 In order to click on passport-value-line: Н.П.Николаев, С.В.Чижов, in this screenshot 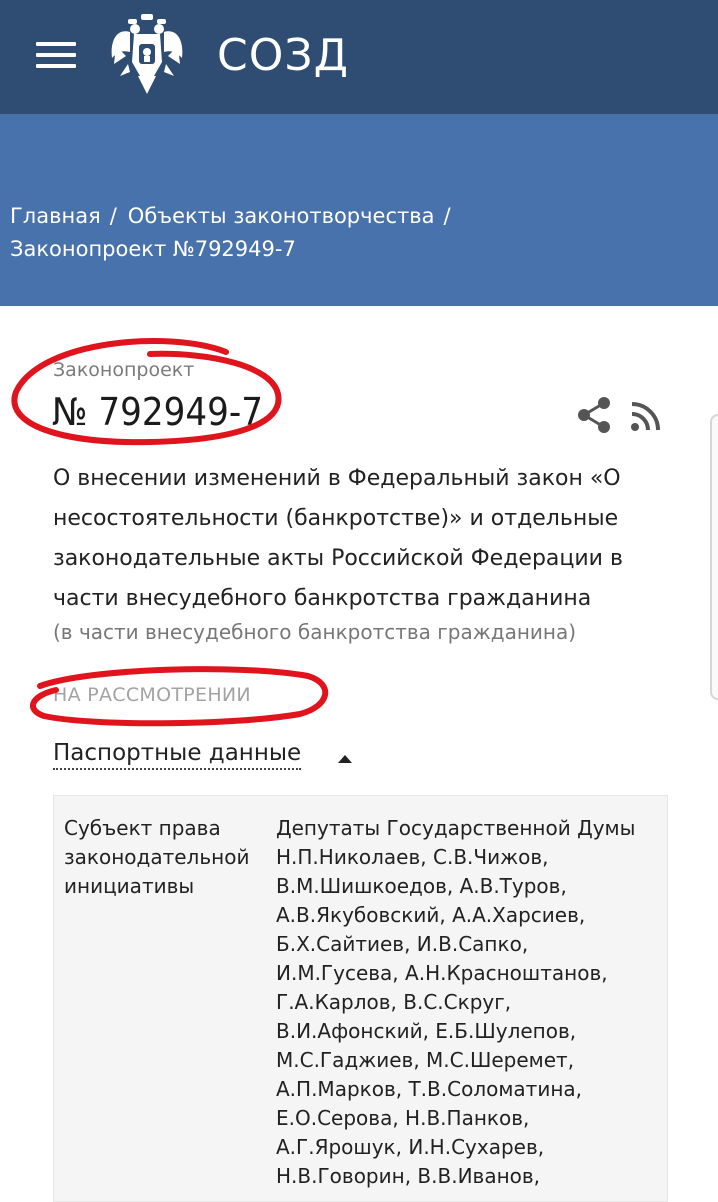, I will do `click(412, 857)`.